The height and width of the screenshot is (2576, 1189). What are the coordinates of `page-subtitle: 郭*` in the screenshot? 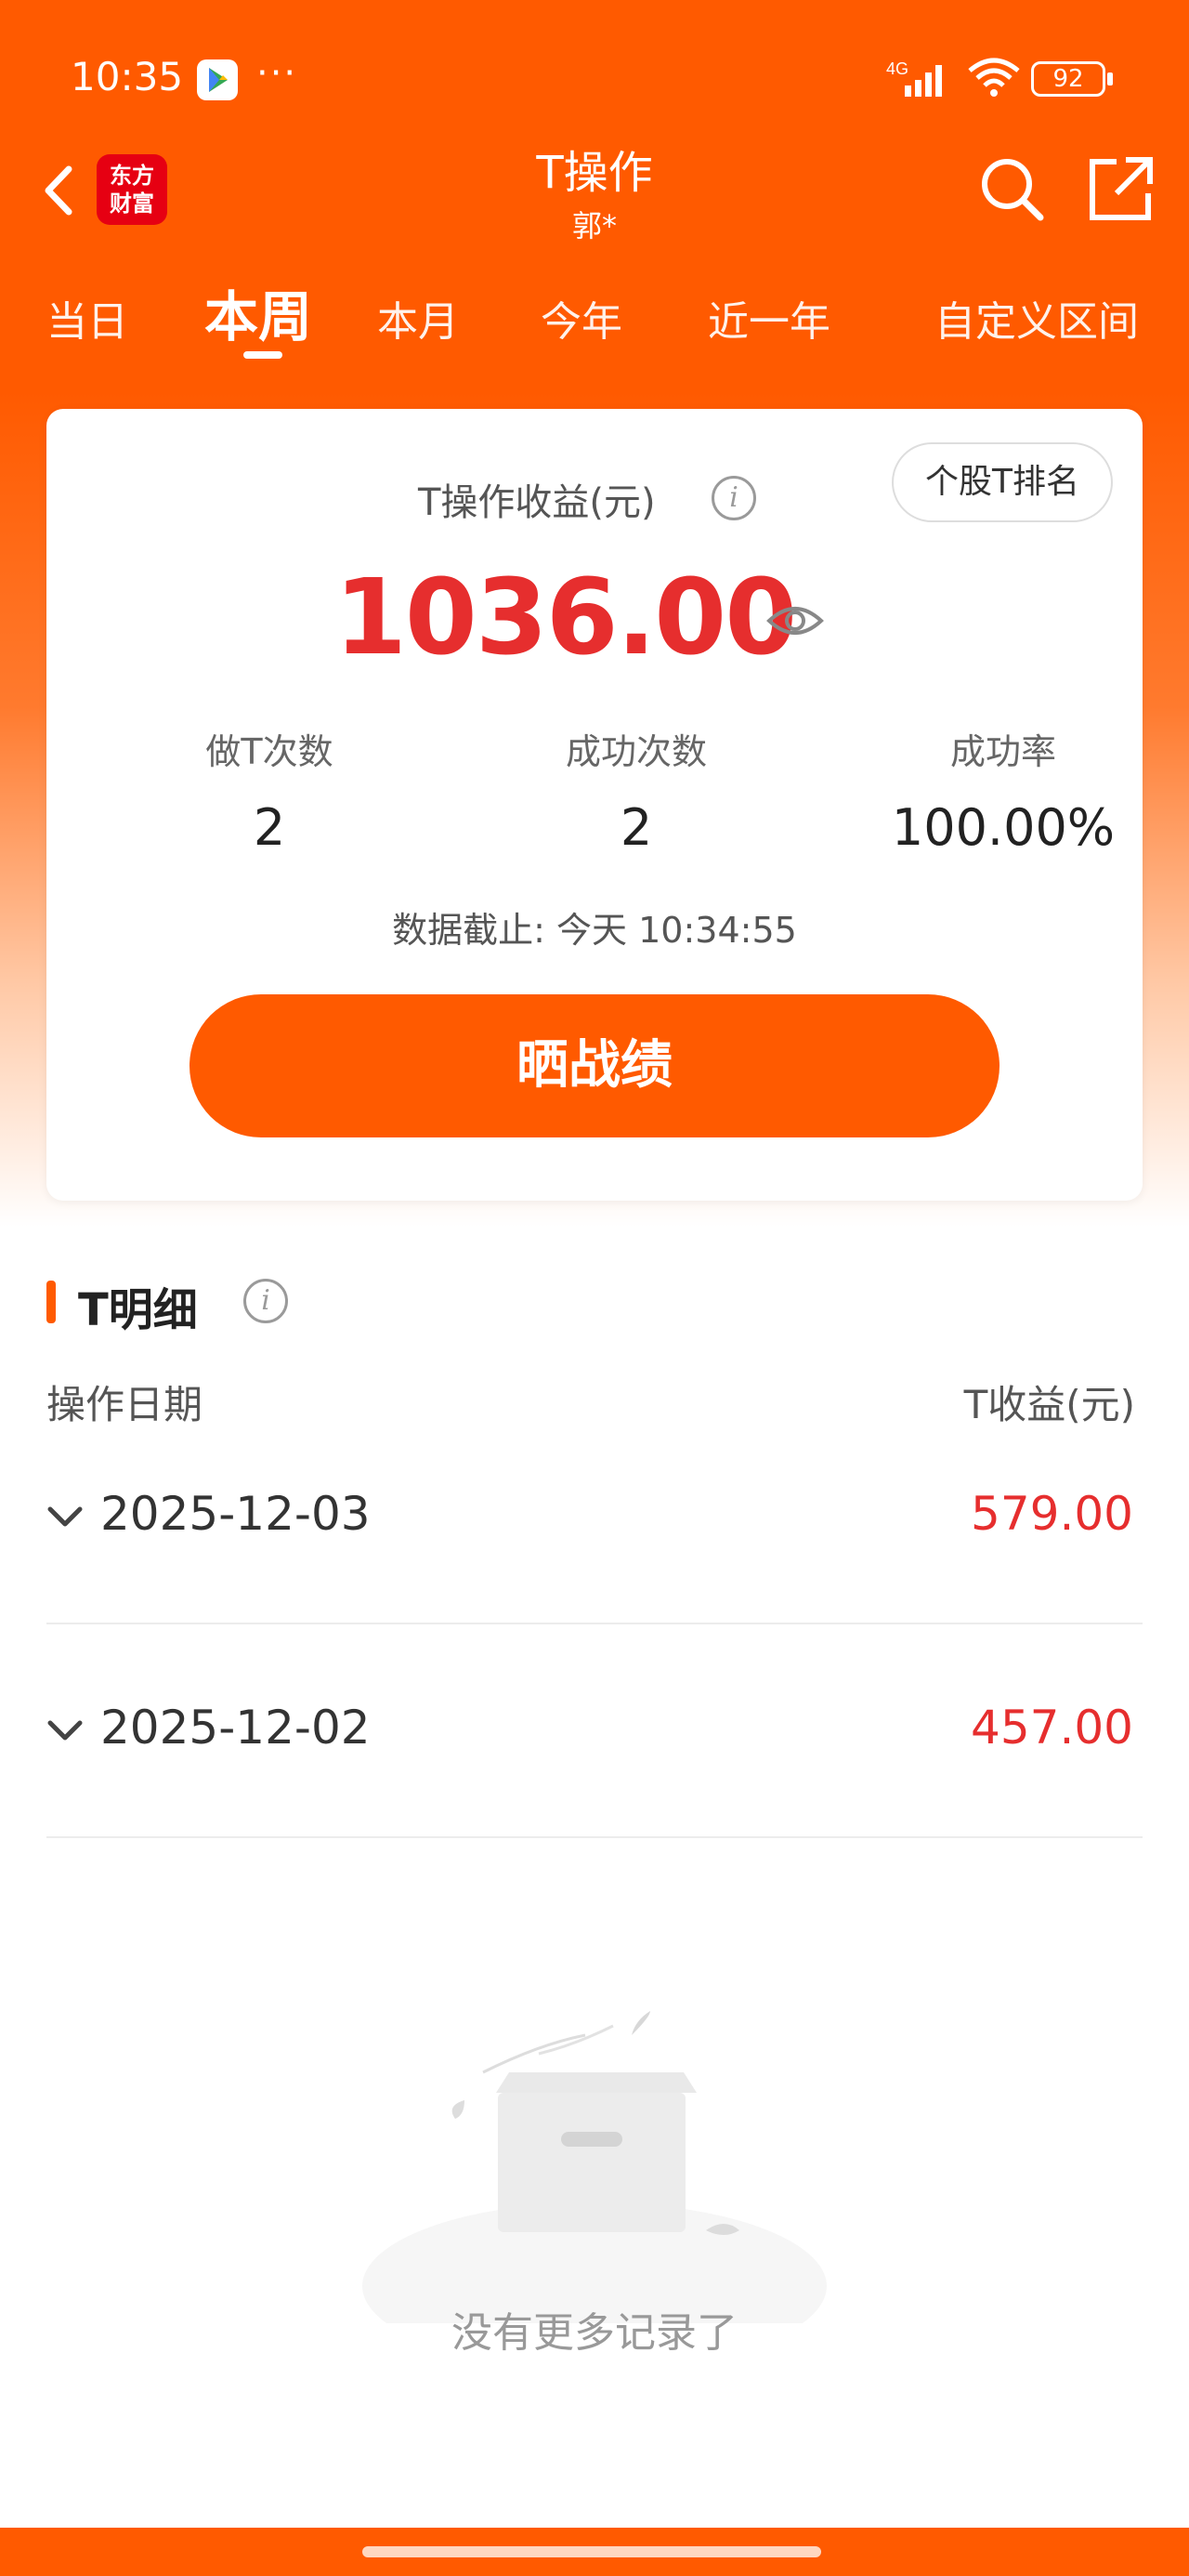 It's located at (594, 225).